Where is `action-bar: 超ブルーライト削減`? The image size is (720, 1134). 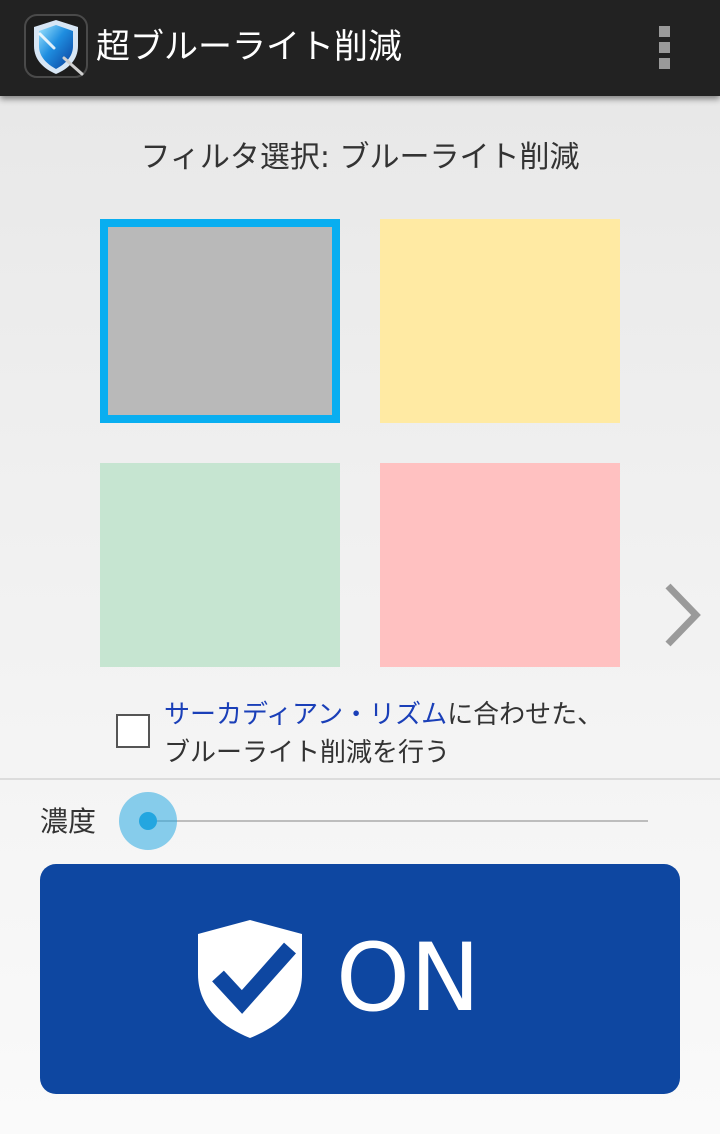
action-bar: 超ブルーライト削減 is located at coordinates (360, 48).